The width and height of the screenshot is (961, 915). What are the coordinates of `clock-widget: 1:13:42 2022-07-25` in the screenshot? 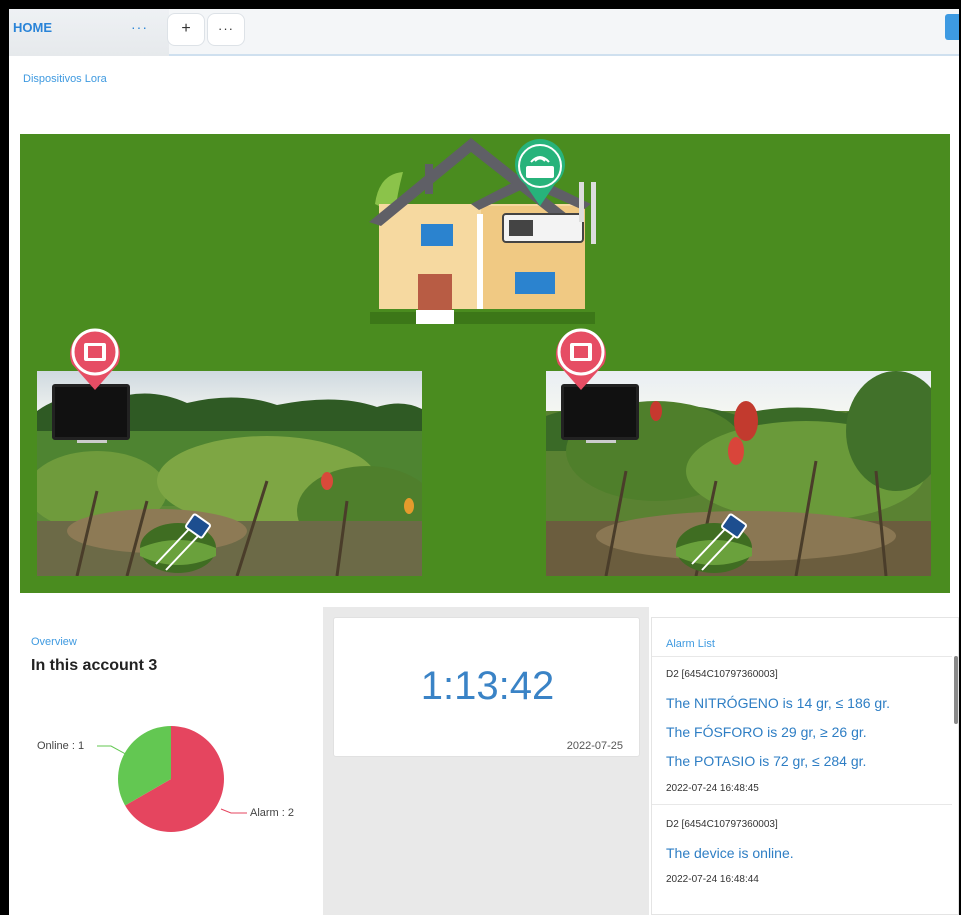 It's located at (486, 687).